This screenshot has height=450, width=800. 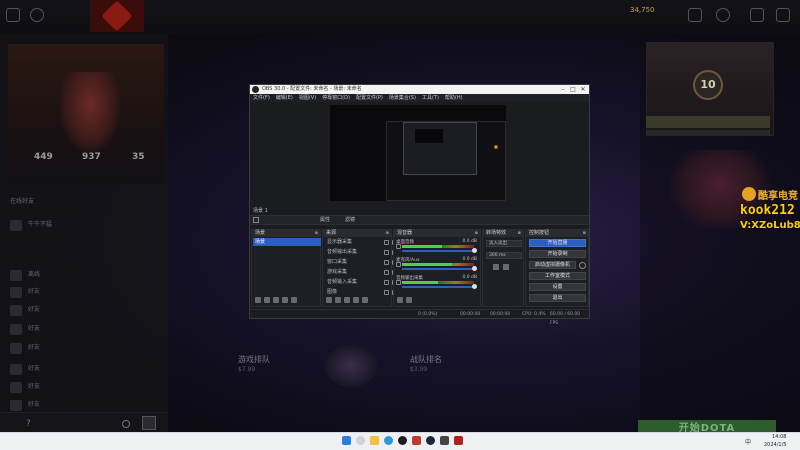 I want to click on windows-start-icon, so click(x=346, y=440).